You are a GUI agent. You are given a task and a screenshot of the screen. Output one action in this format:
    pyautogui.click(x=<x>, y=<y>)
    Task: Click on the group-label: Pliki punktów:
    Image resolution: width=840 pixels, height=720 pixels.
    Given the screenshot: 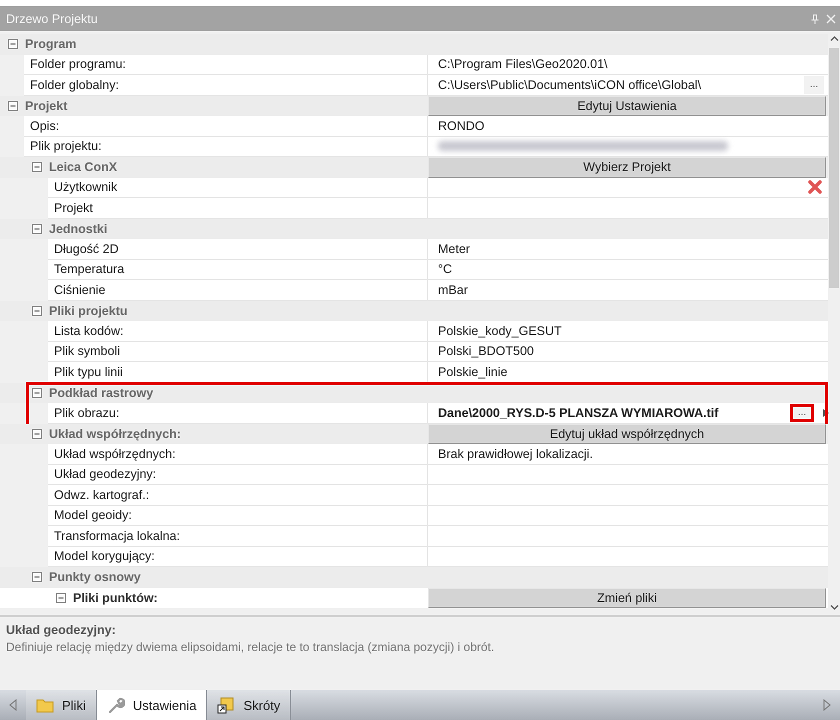 What is the action you would take?
    pyautogui.click(x=115, y=597)
    